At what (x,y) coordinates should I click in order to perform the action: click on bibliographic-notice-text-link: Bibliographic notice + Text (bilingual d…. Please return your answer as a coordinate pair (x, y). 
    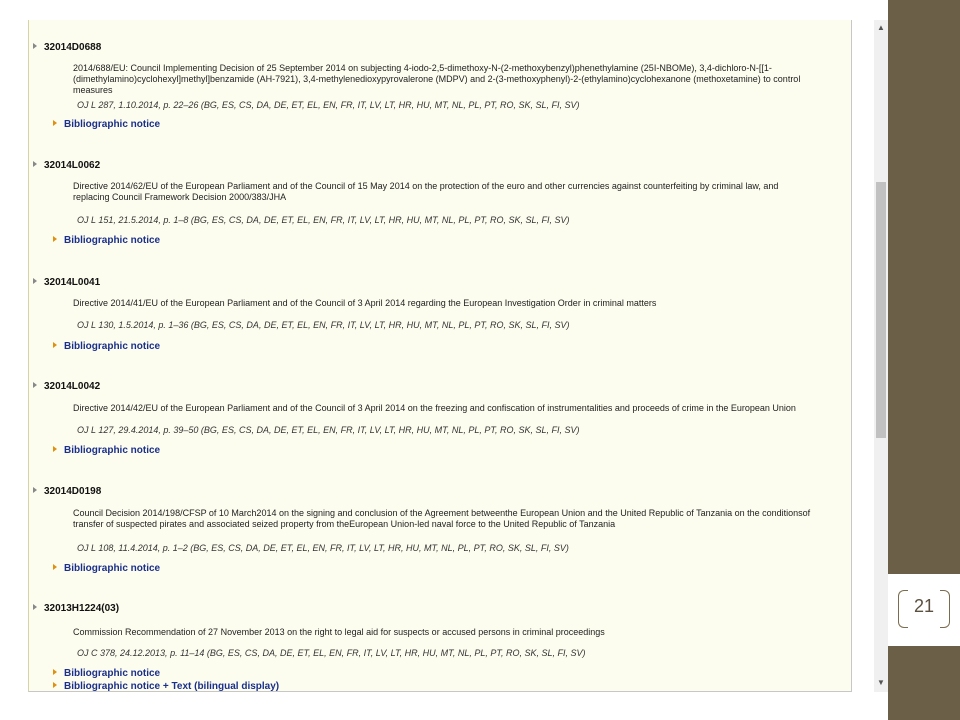
    Looking at the image, I should click on (166, 686).